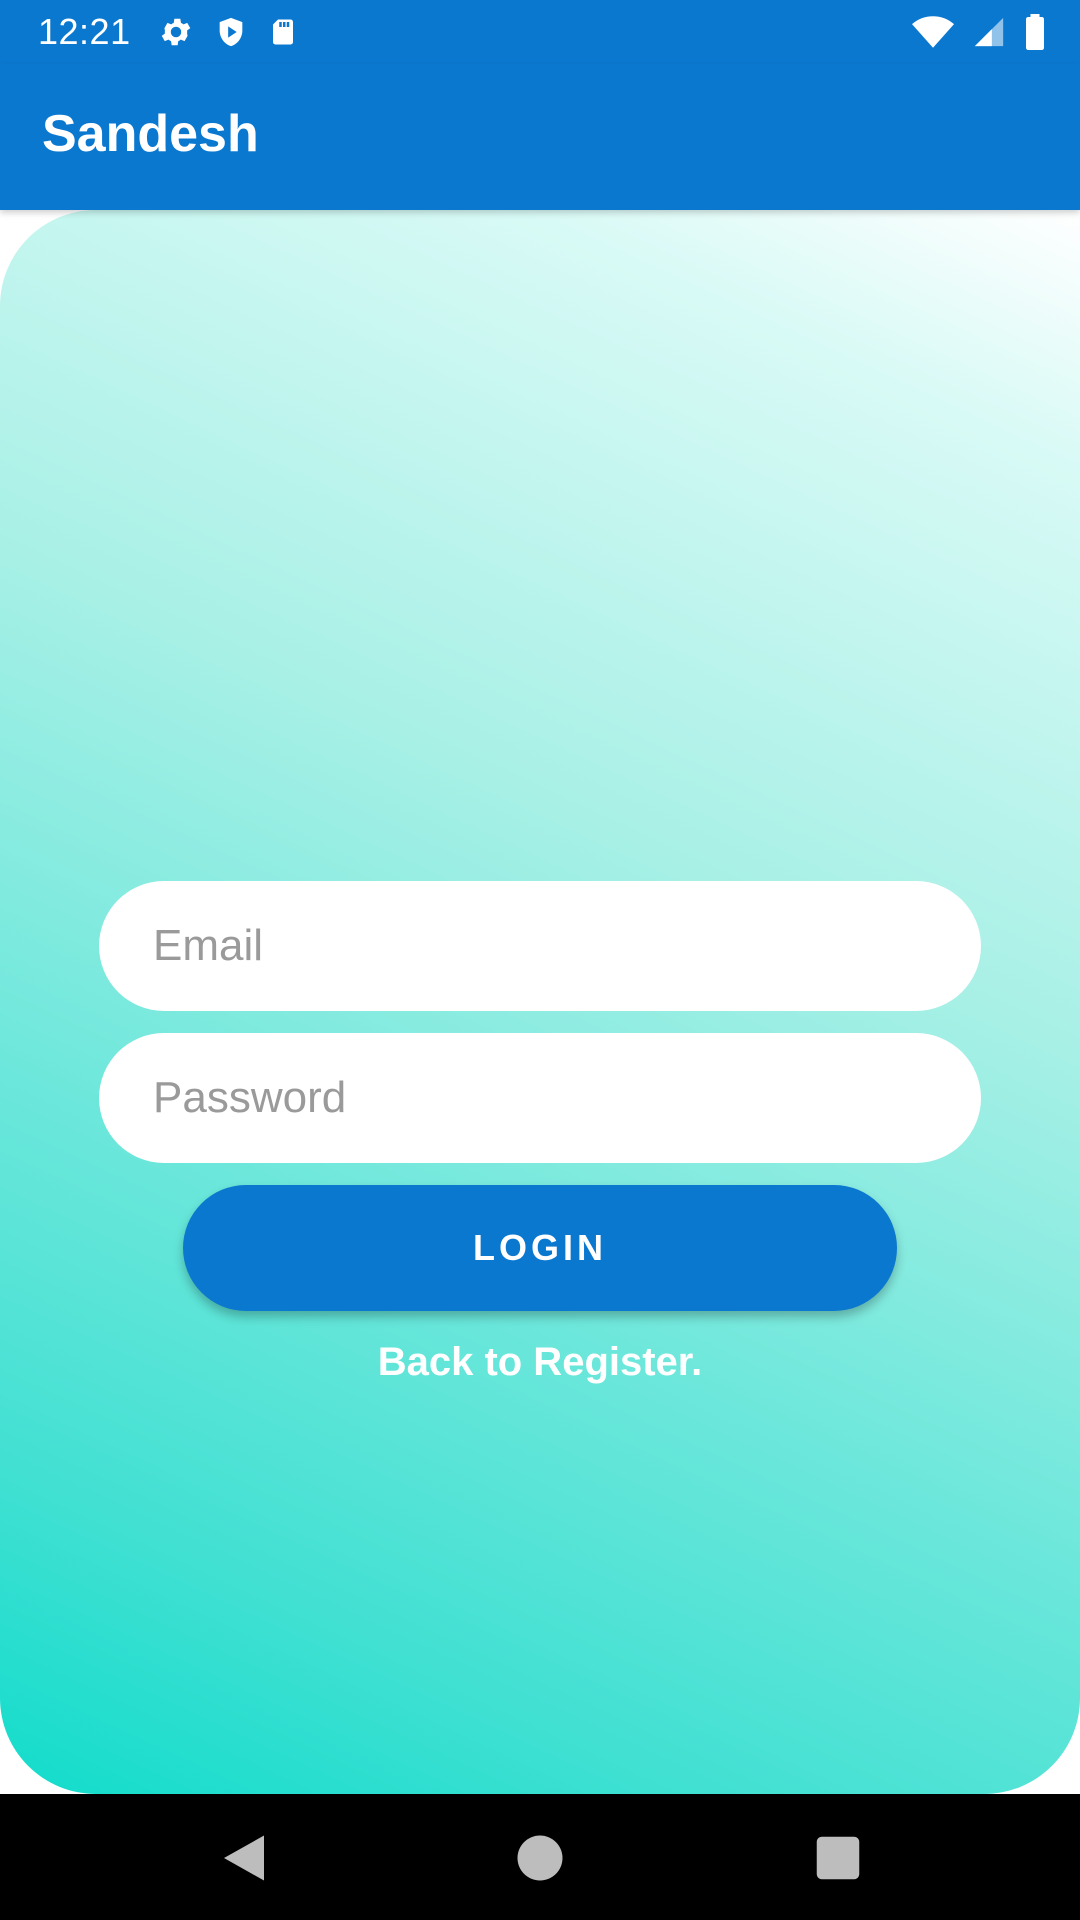  Describe the element at coordinates (989, 32) in the screenshot. I see `cell-signal-icon` at that location.